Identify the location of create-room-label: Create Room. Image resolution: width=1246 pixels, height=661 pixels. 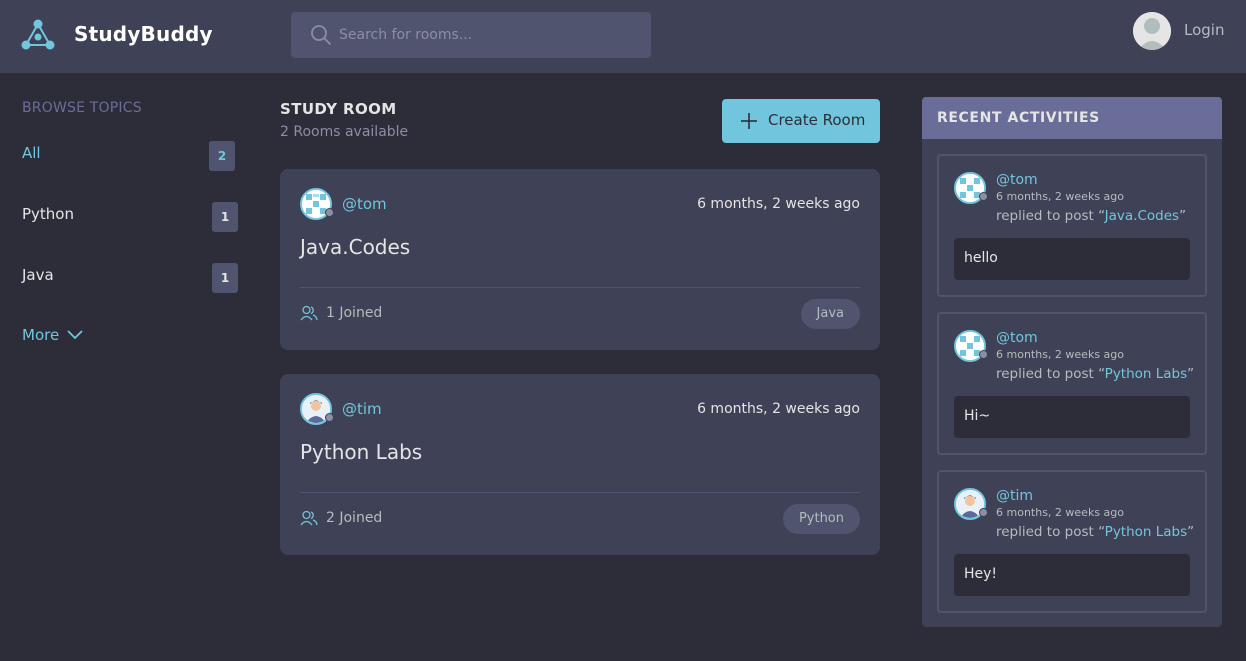
(817, 120).